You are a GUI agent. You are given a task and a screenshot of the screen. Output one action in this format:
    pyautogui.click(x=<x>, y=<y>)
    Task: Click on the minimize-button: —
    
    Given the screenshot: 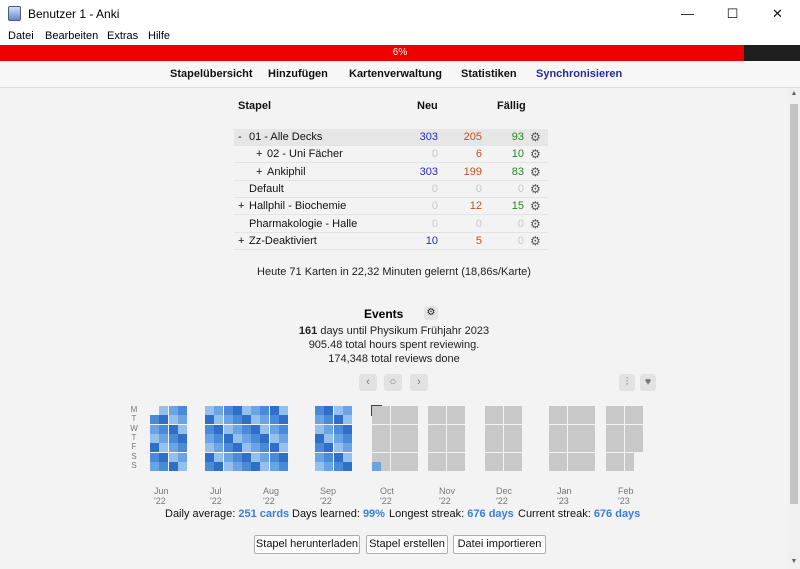 What is the action you would take?
    pyautogui.click(x=687, y=14)
    